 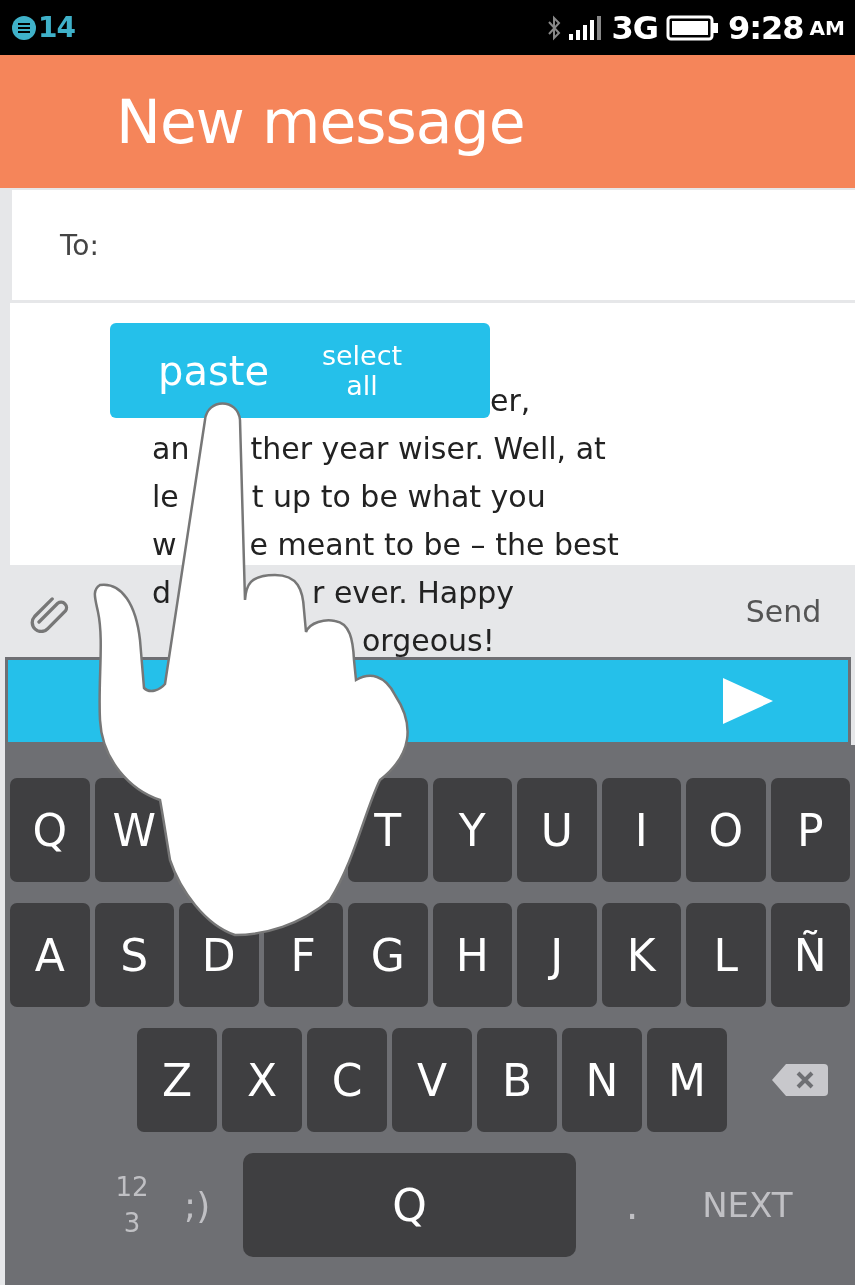 What do you see at coordinates (262, 1080) in the screenshot?
I see `key: X` at bounding box center [262, 1080].